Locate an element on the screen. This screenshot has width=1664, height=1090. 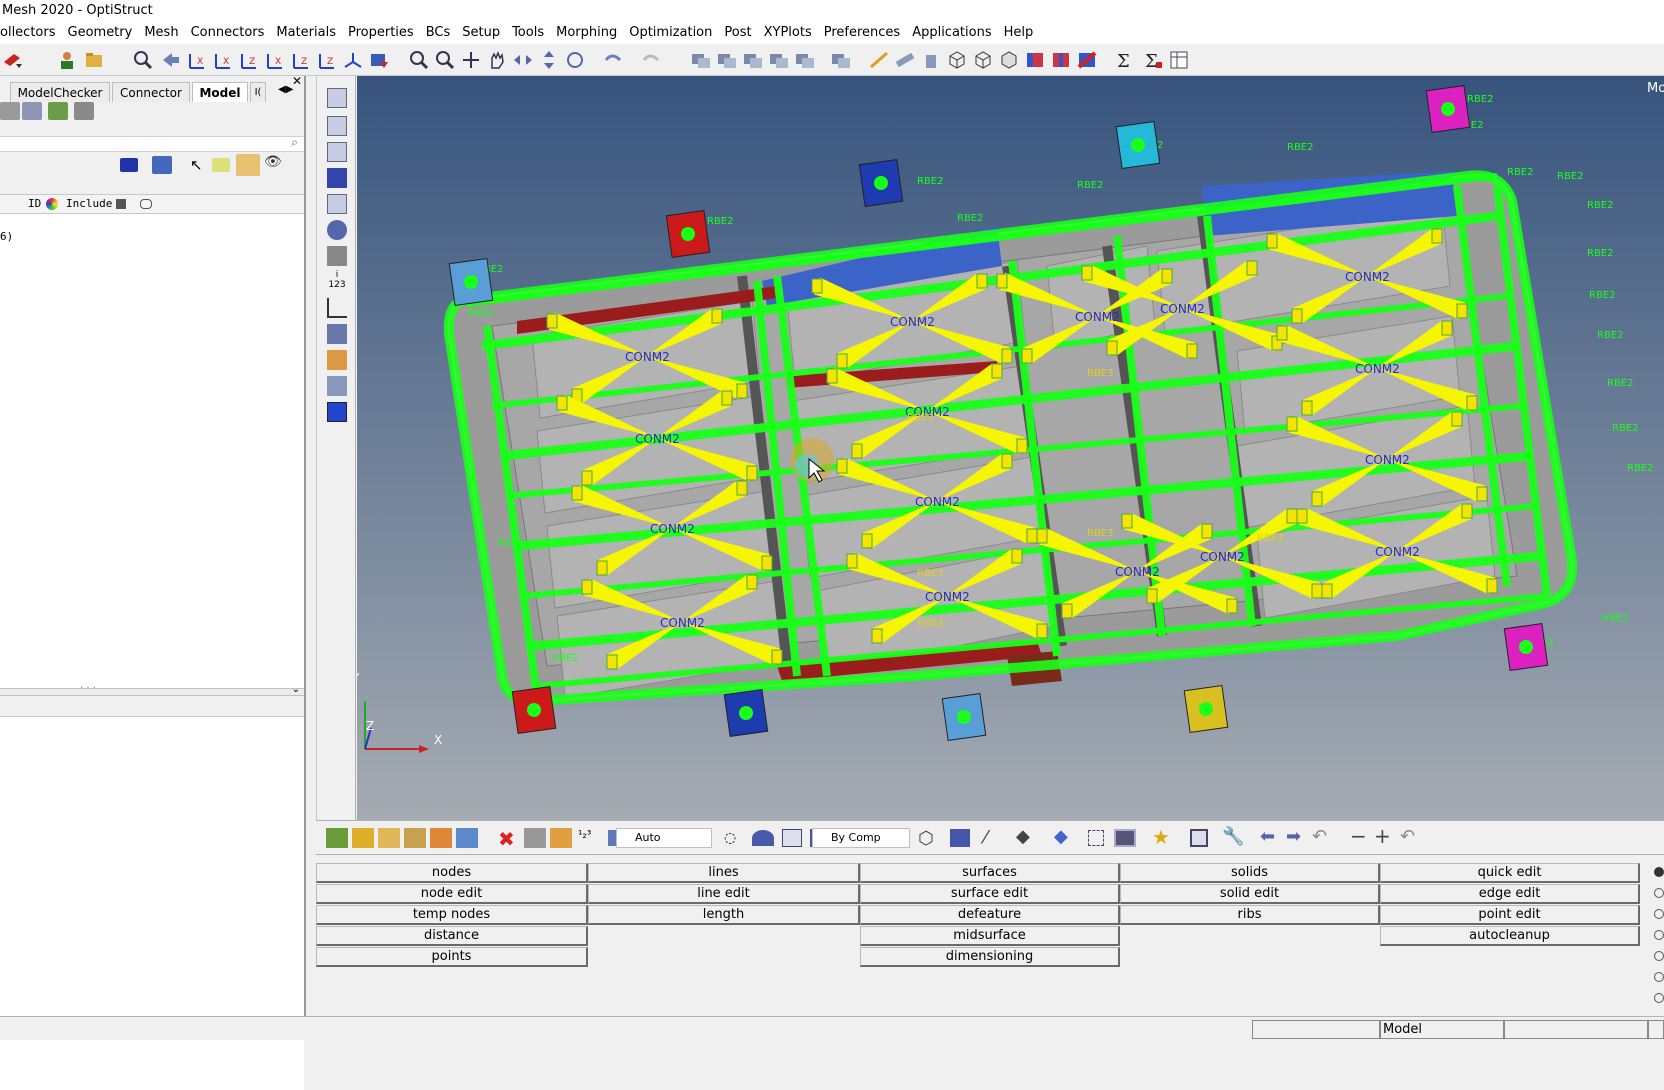
properties-icon is located at coordinates (389, 838).